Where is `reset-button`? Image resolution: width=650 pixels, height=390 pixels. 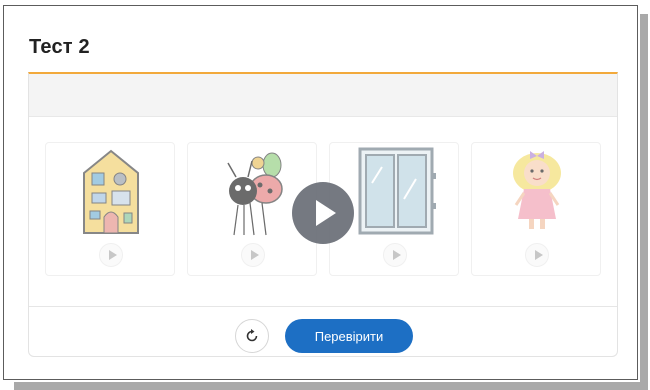
reset-button is located at coordinates (252, 336).